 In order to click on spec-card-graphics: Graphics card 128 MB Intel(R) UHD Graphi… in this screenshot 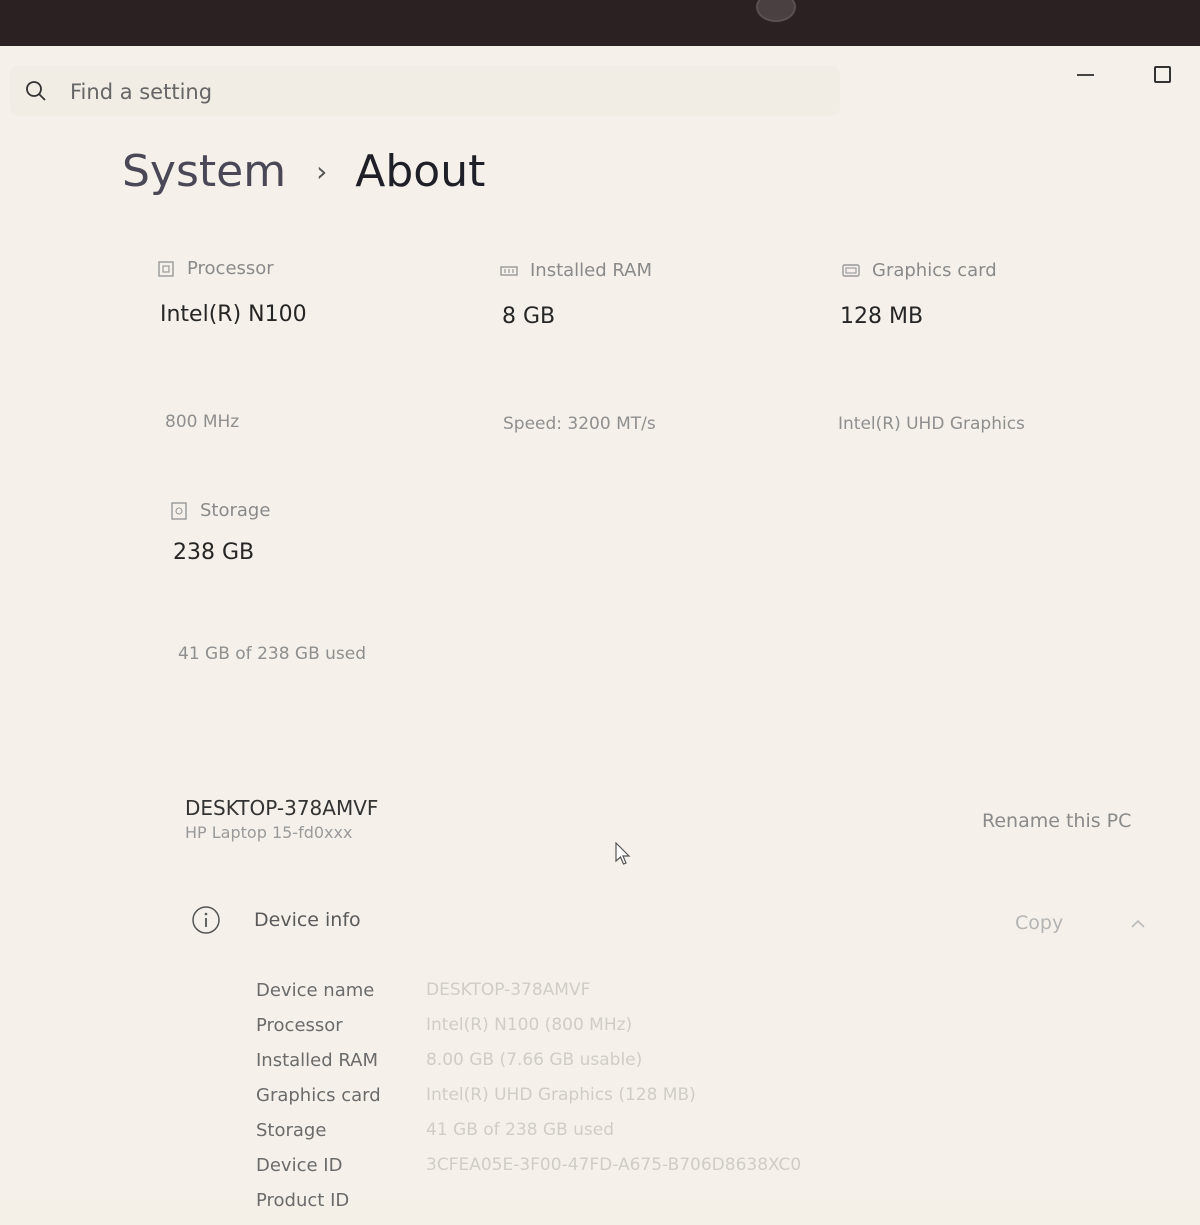, I will do `click(1000, 365)`.